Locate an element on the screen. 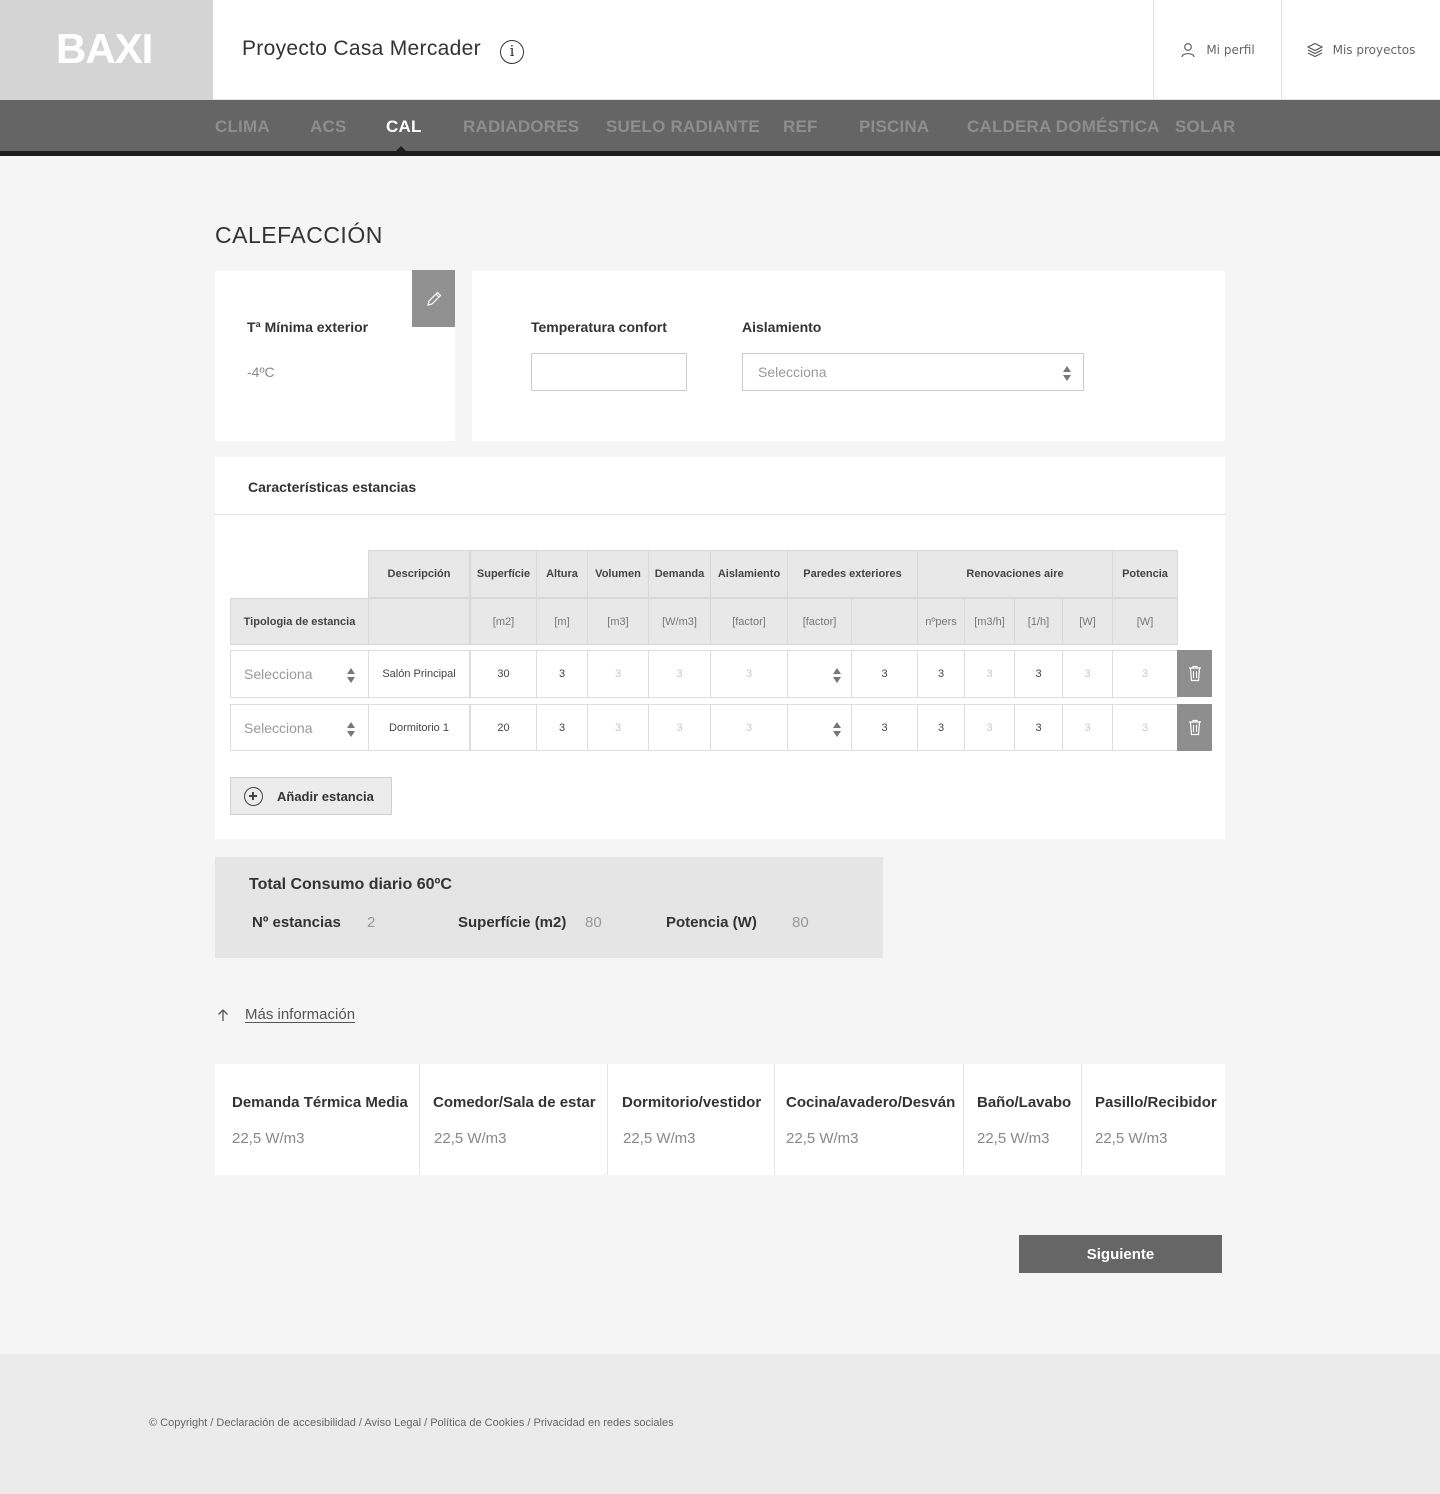 Image resolution: width=1440 pixels, height=1494 pixels. add-room-button: Añadir estancia is located at coordinates (311, 796).